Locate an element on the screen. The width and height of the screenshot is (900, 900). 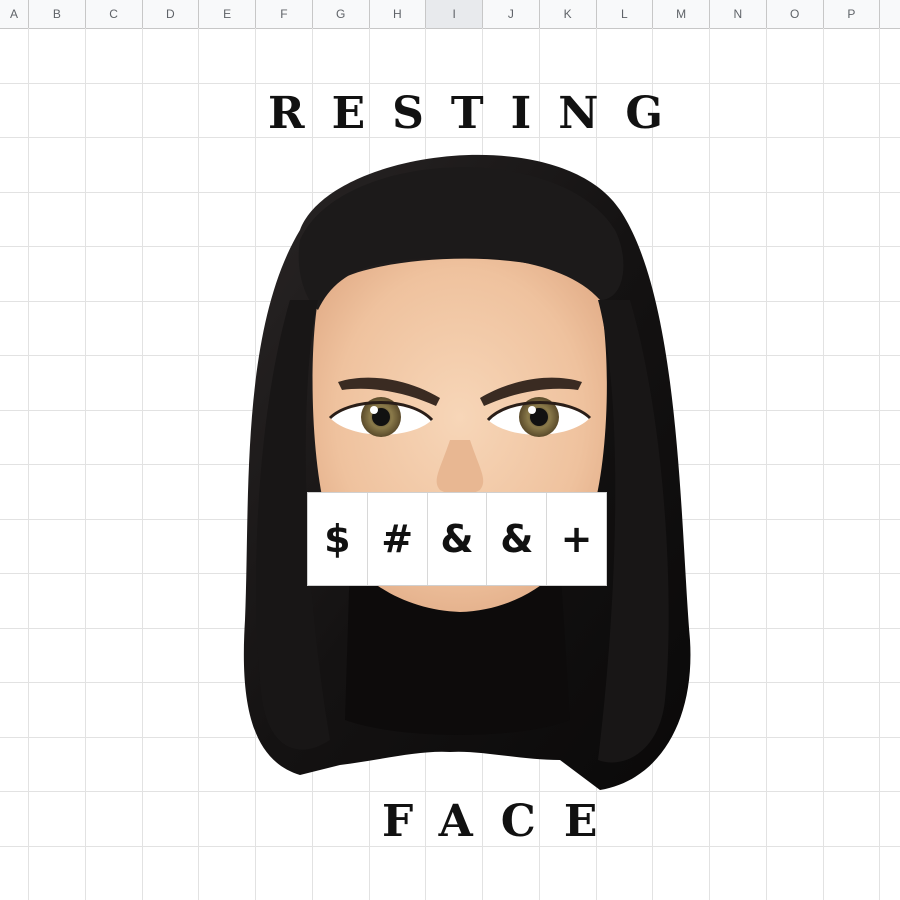
title-bottom-word: FACE is located at coordinates (504, 821).